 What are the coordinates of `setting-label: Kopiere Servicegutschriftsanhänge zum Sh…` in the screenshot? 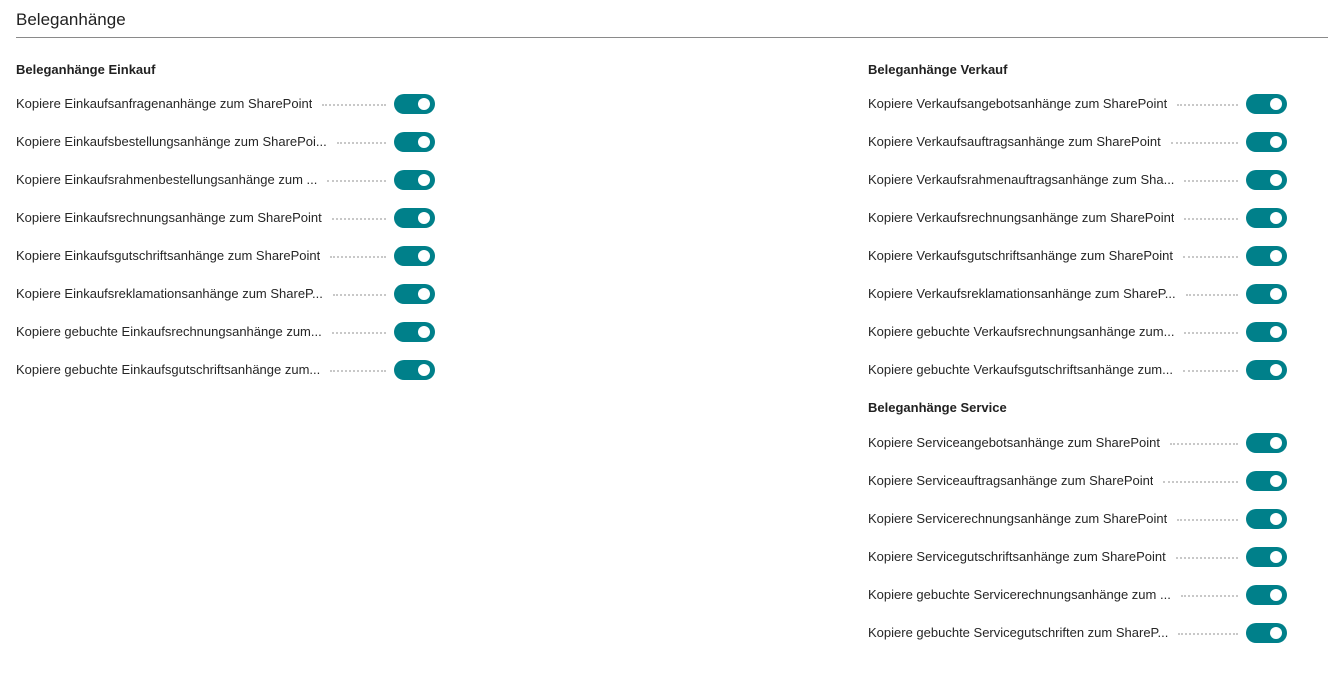 It's located at (1017, 556).